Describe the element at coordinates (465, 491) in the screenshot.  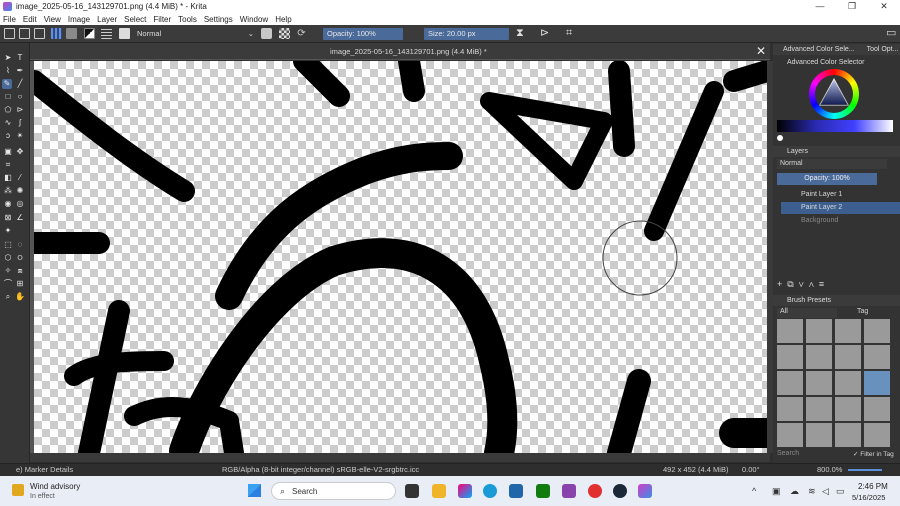
I see `copilot-icon` at that location.